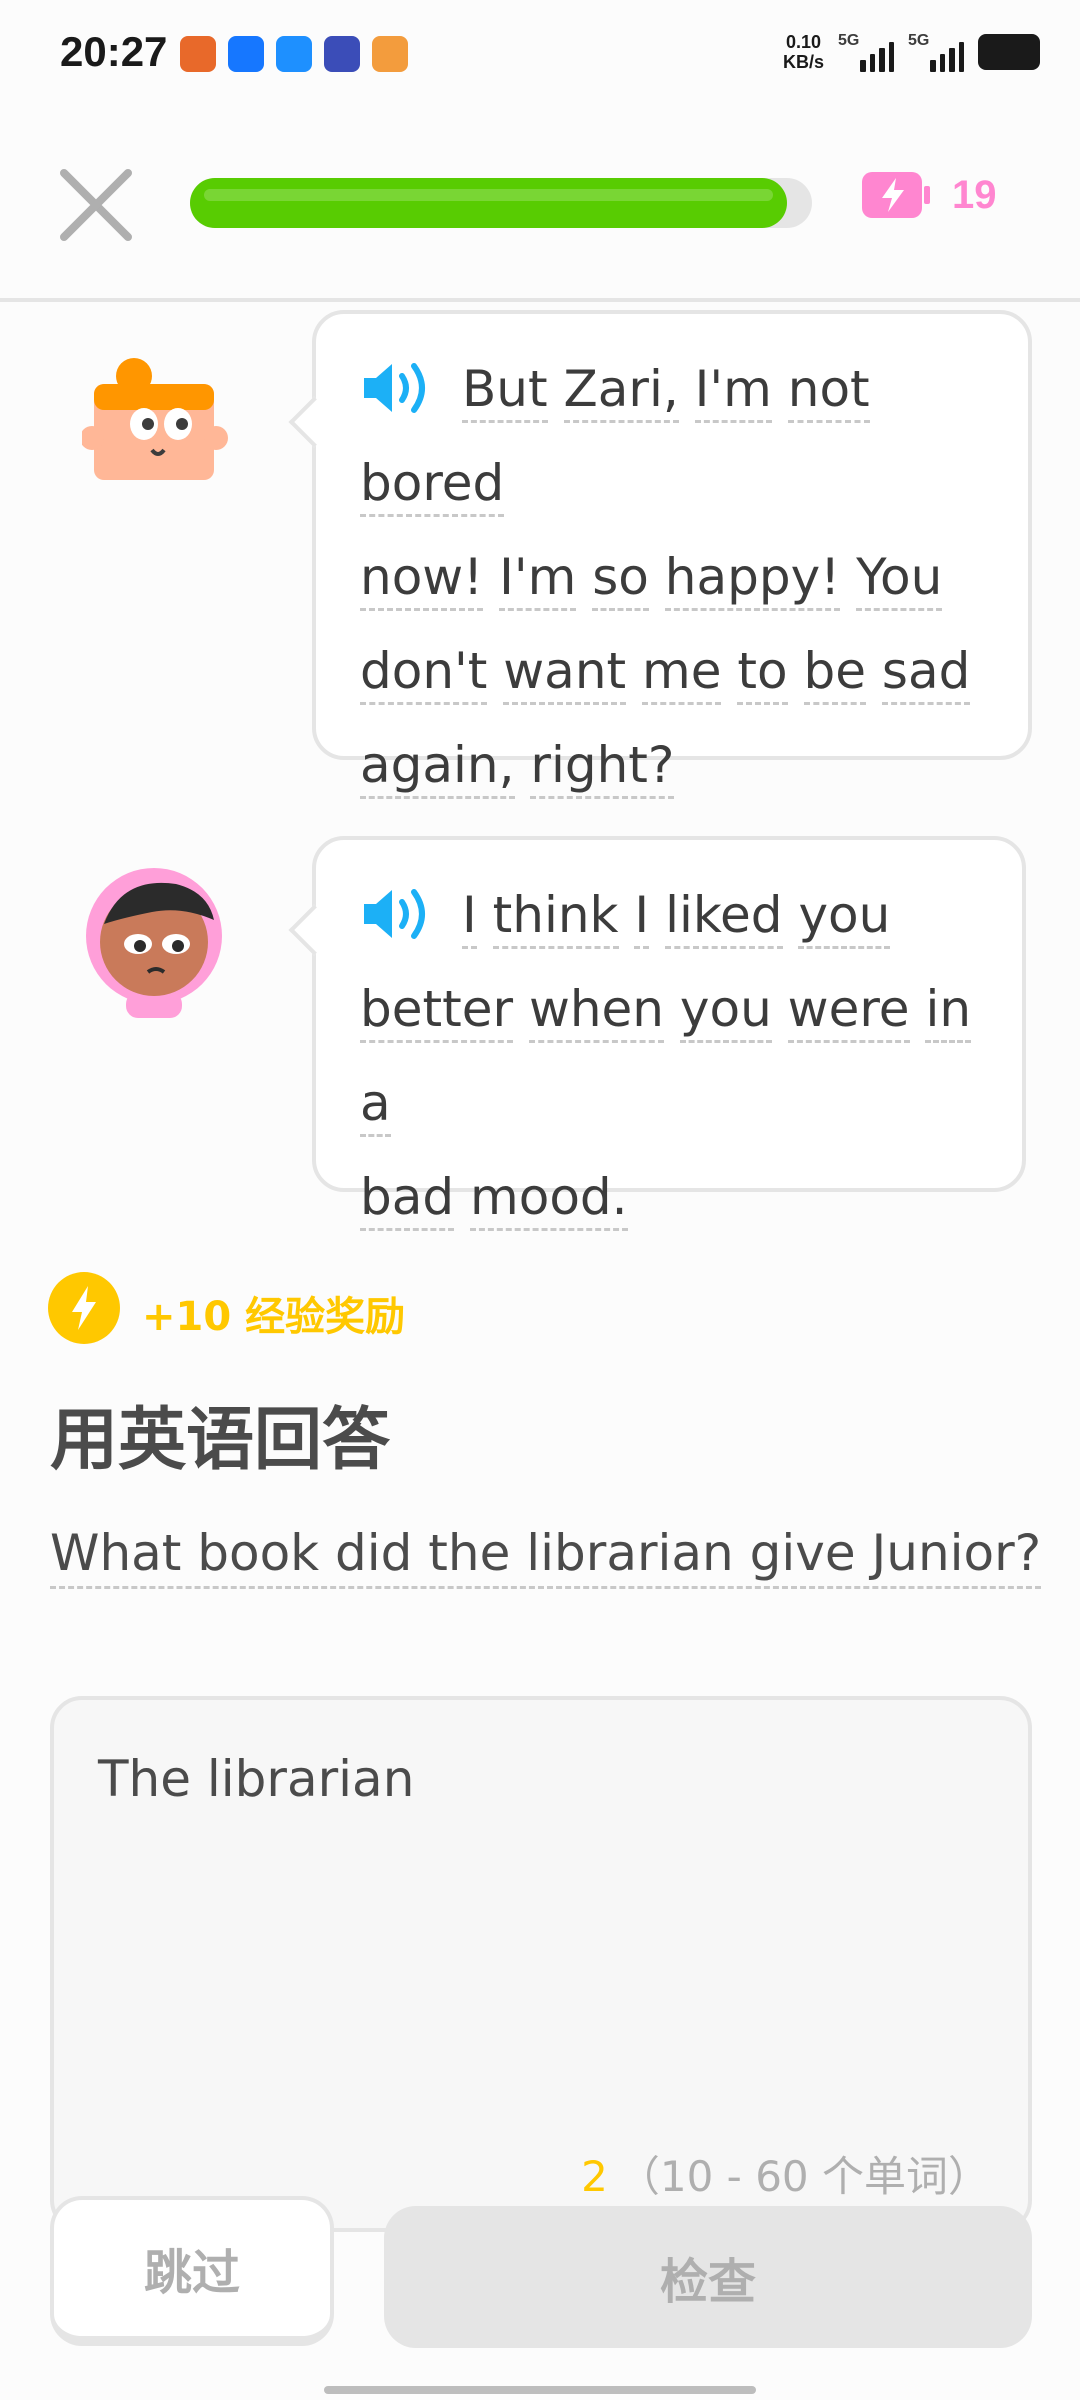  I want to click on bubble-word: when, so click(596, 1011).